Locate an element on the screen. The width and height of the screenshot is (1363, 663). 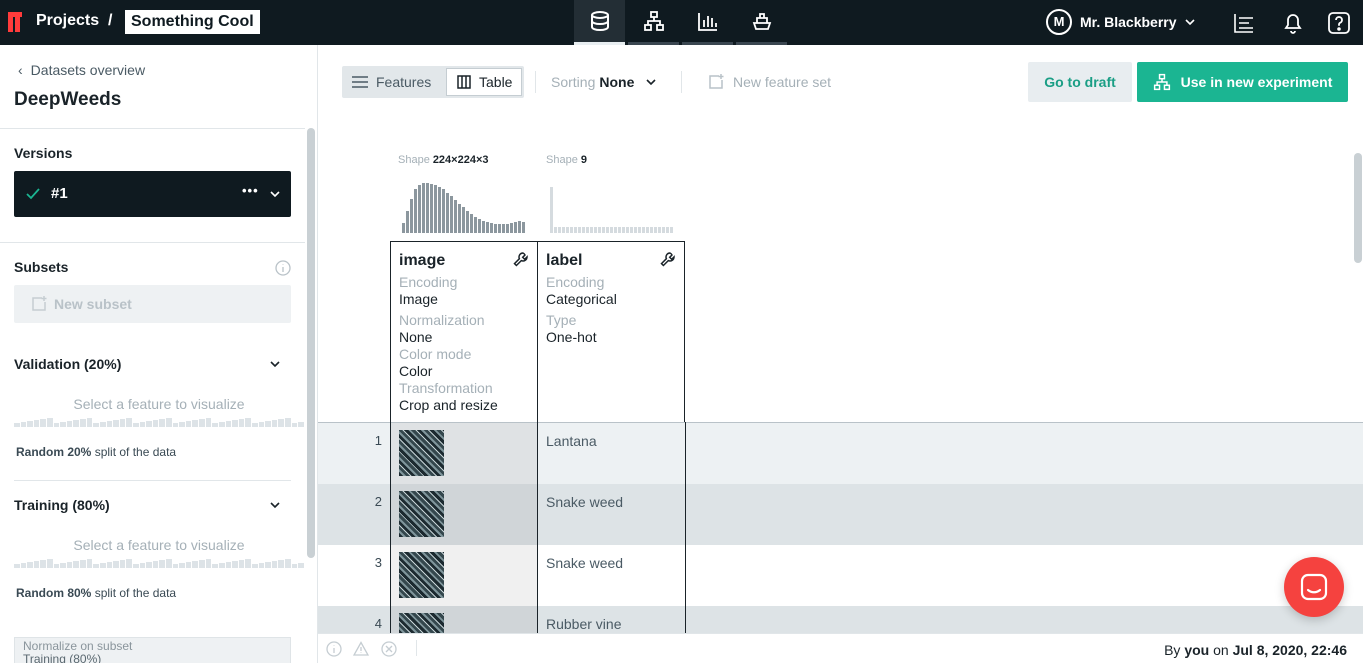
list-icon is located at coordinates (360, 82).